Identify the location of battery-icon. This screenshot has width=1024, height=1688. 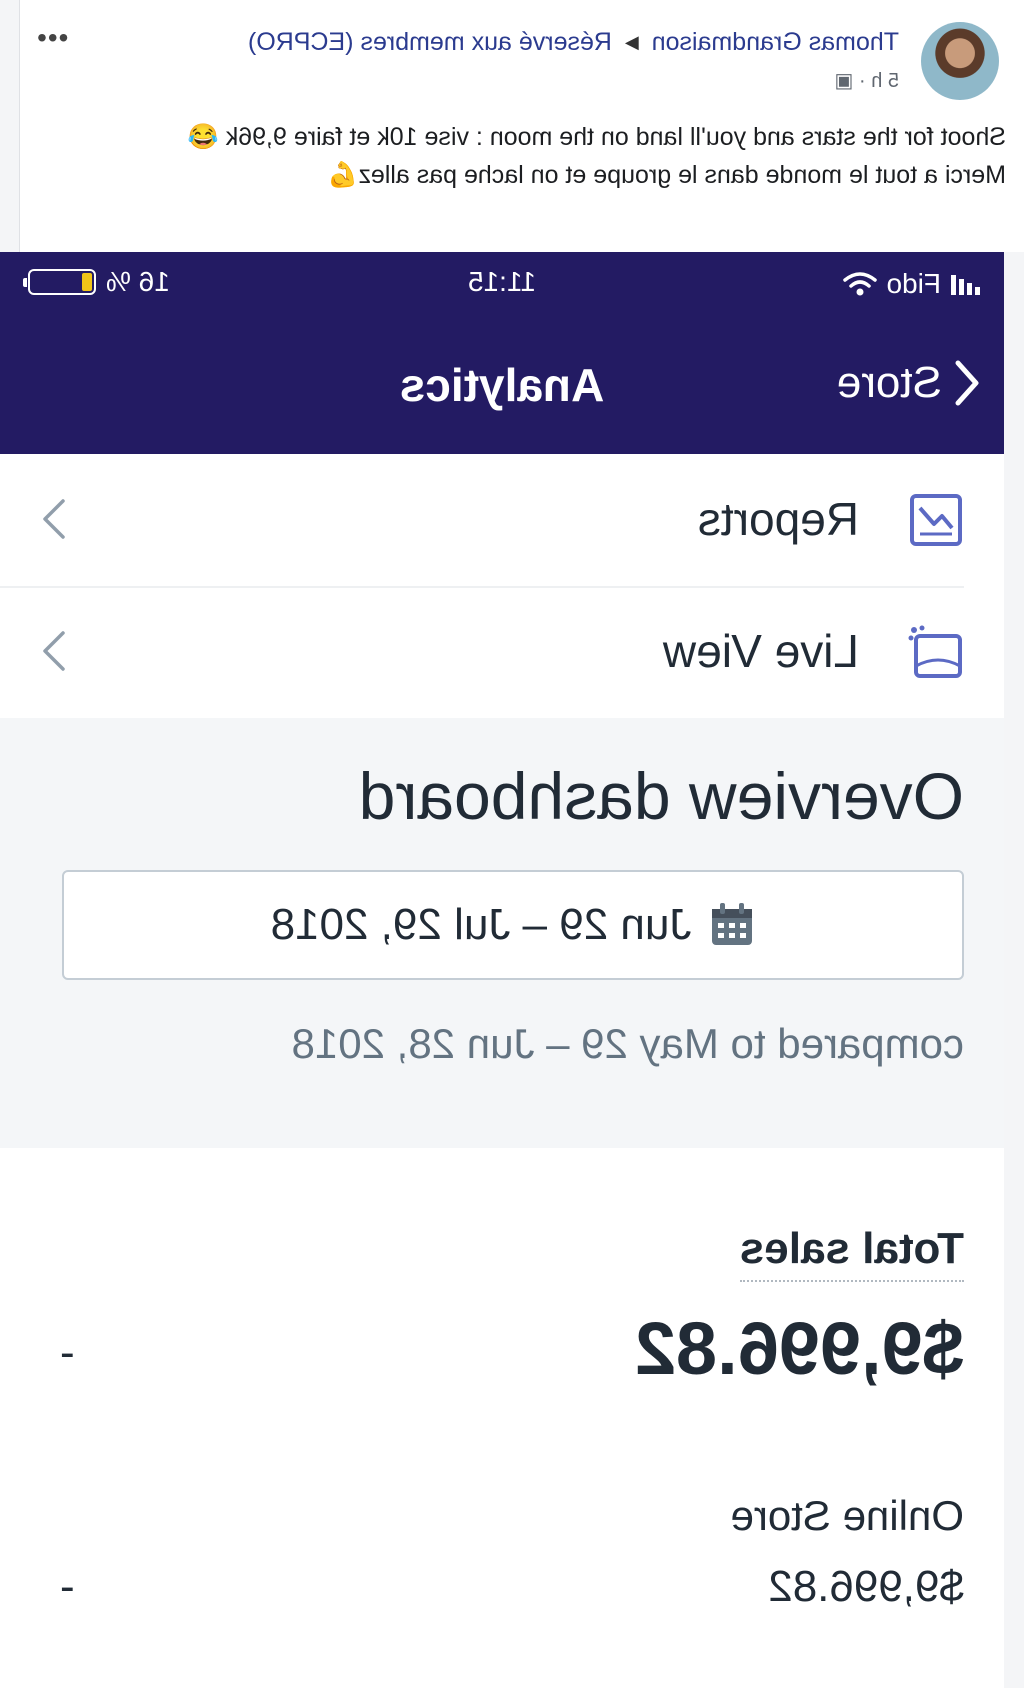
(62, 282).